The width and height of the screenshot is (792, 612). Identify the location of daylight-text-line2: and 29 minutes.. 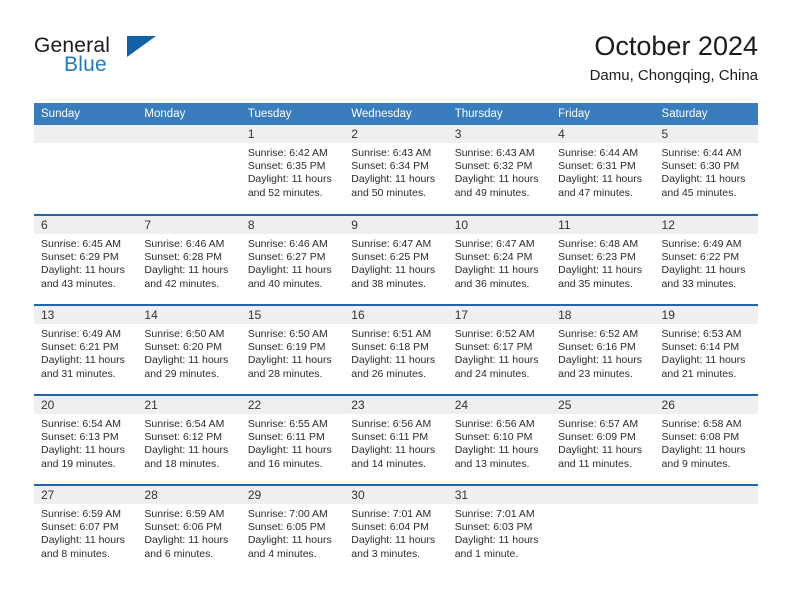
(182, 373).